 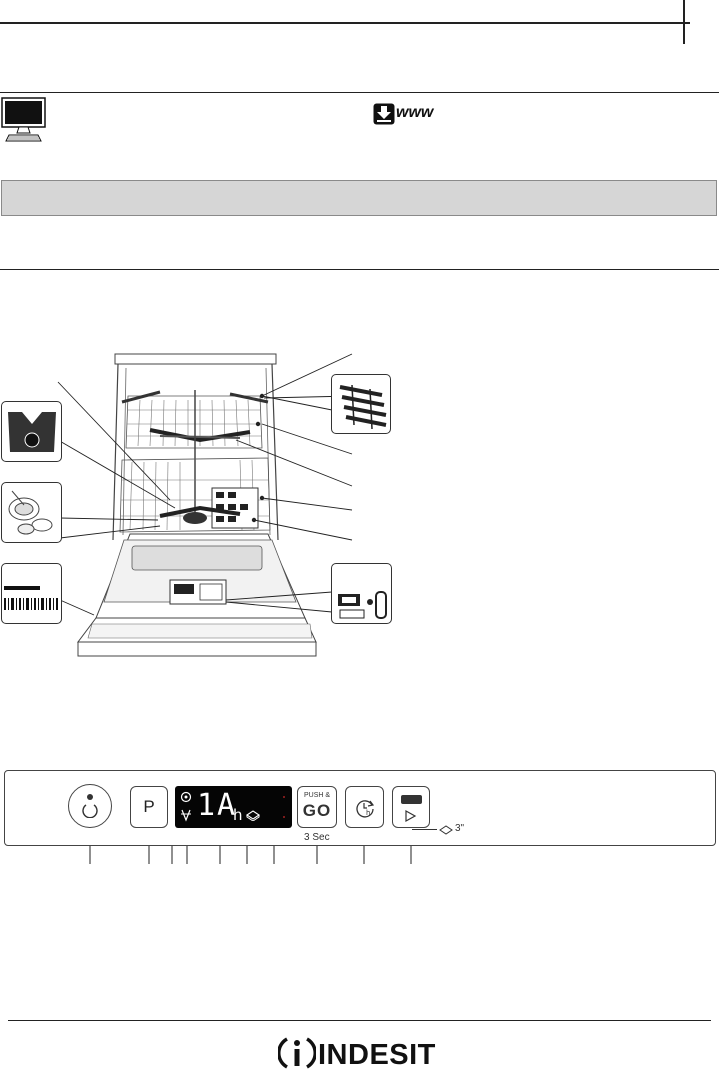 What do you see at coordinates (31, 512) in the screenshot?
I see `detail-thumb-filter` at bounding box center [31, 512].